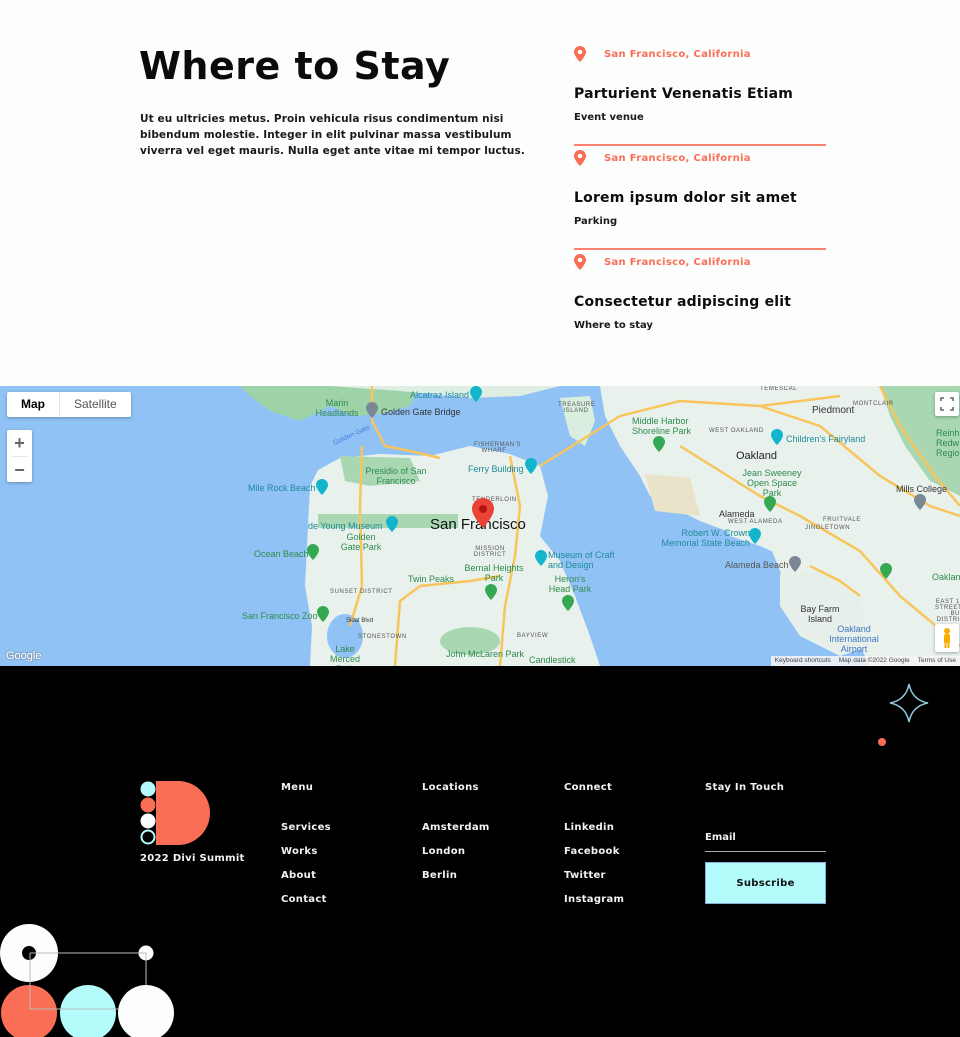 The height and width of the screenshot is (1037, 960). Describe the element at coordinates (531, 466) in the screenshot. I see `poi-ferry-building-icon` at that location.